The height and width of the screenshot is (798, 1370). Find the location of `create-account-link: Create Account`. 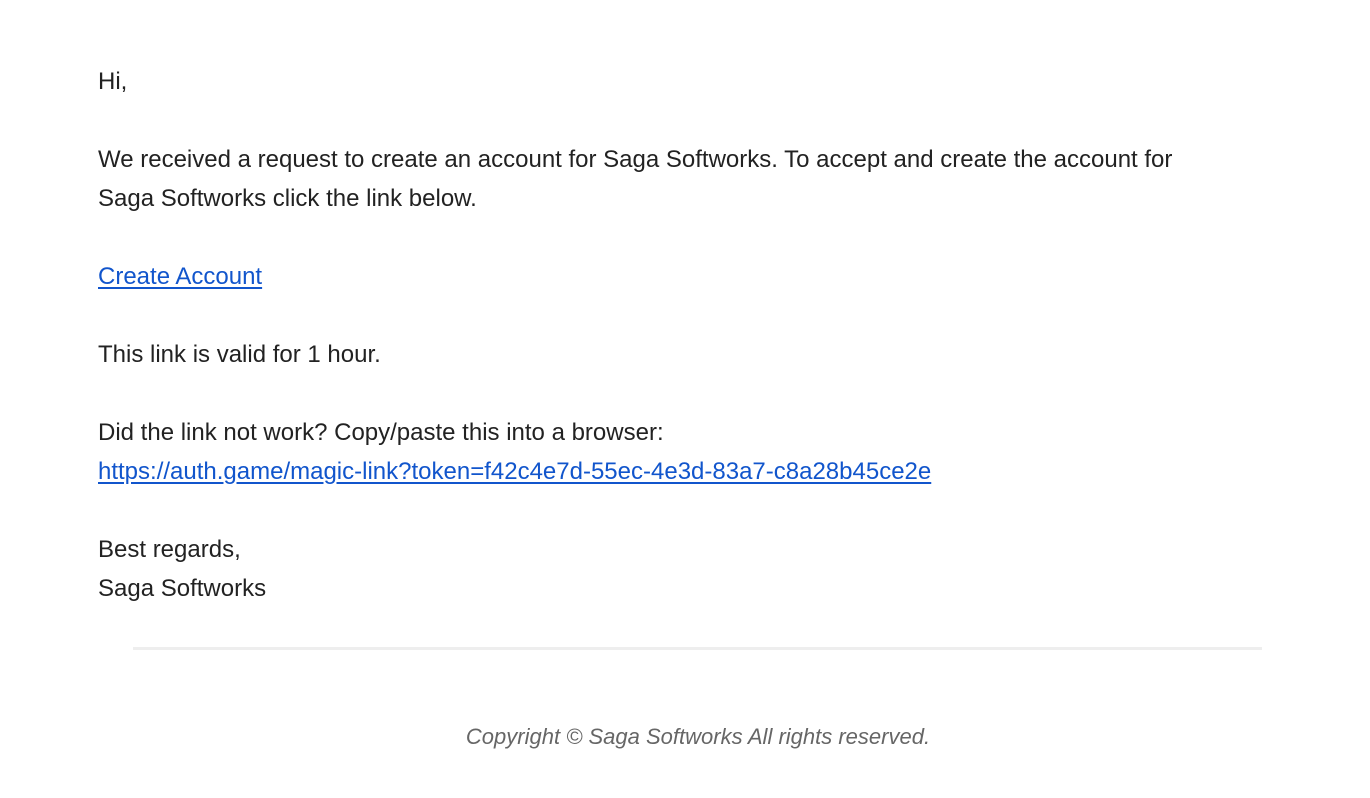

create-account-link: Create Account is located at coordinates (180, 276).